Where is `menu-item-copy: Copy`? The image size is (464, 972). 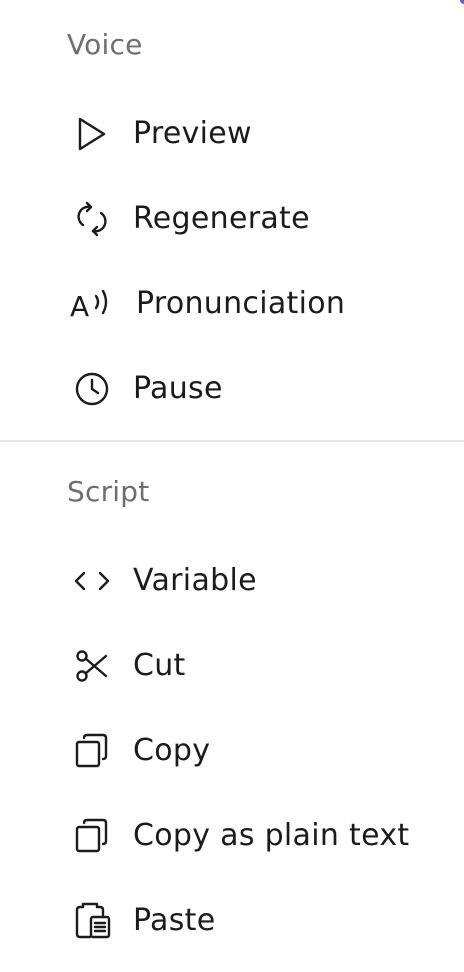
menu-item-copy: Copy is located at coordinates (232, 751).